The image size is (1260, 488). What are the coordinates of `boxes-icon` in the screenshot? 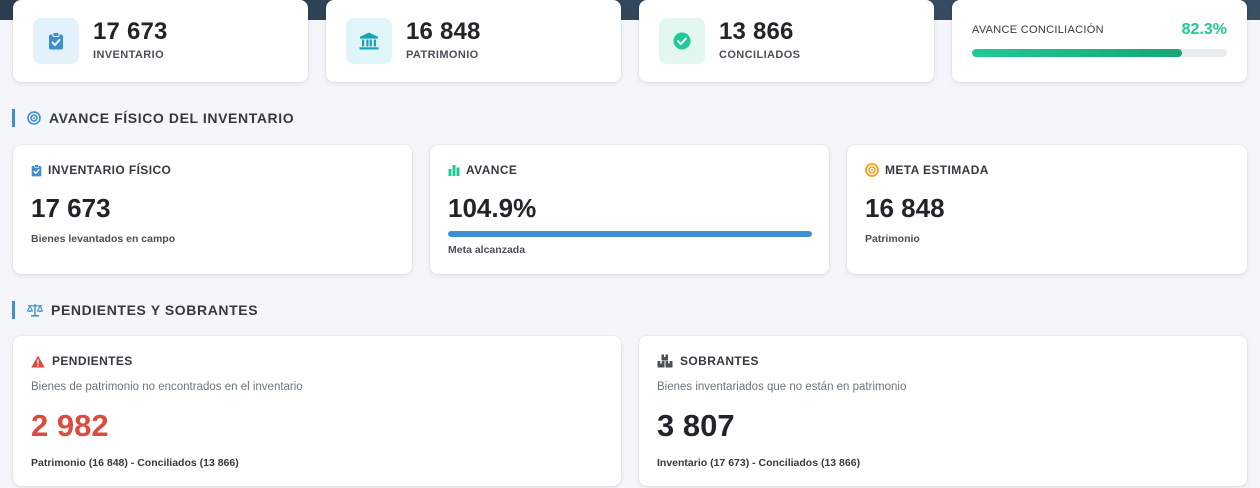 It's located at (665, 361).